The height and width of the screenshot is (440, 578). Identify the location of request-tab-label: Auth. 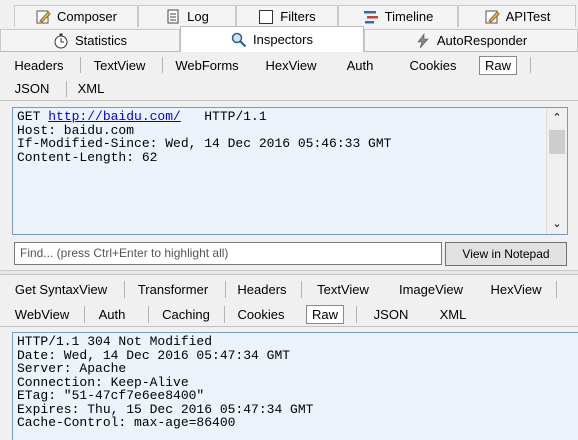
(360, 65).